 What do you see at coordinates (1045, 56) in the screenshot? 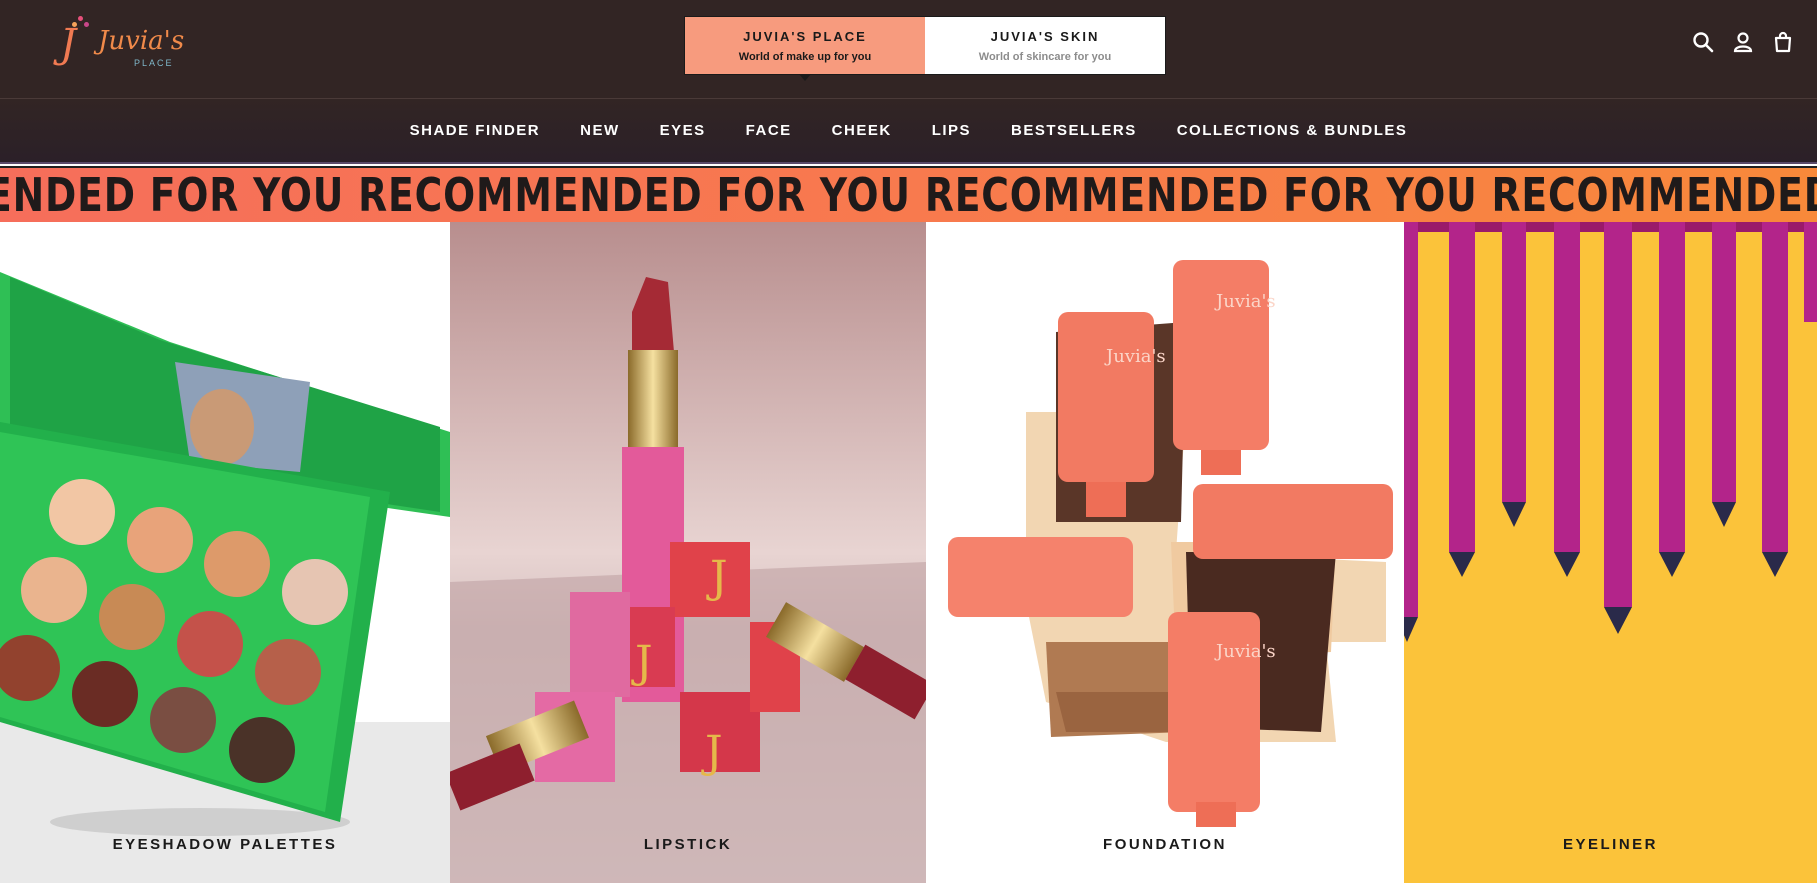
I see `tab-tagline: World of skincare for you` at bounding box center [1045, 56].